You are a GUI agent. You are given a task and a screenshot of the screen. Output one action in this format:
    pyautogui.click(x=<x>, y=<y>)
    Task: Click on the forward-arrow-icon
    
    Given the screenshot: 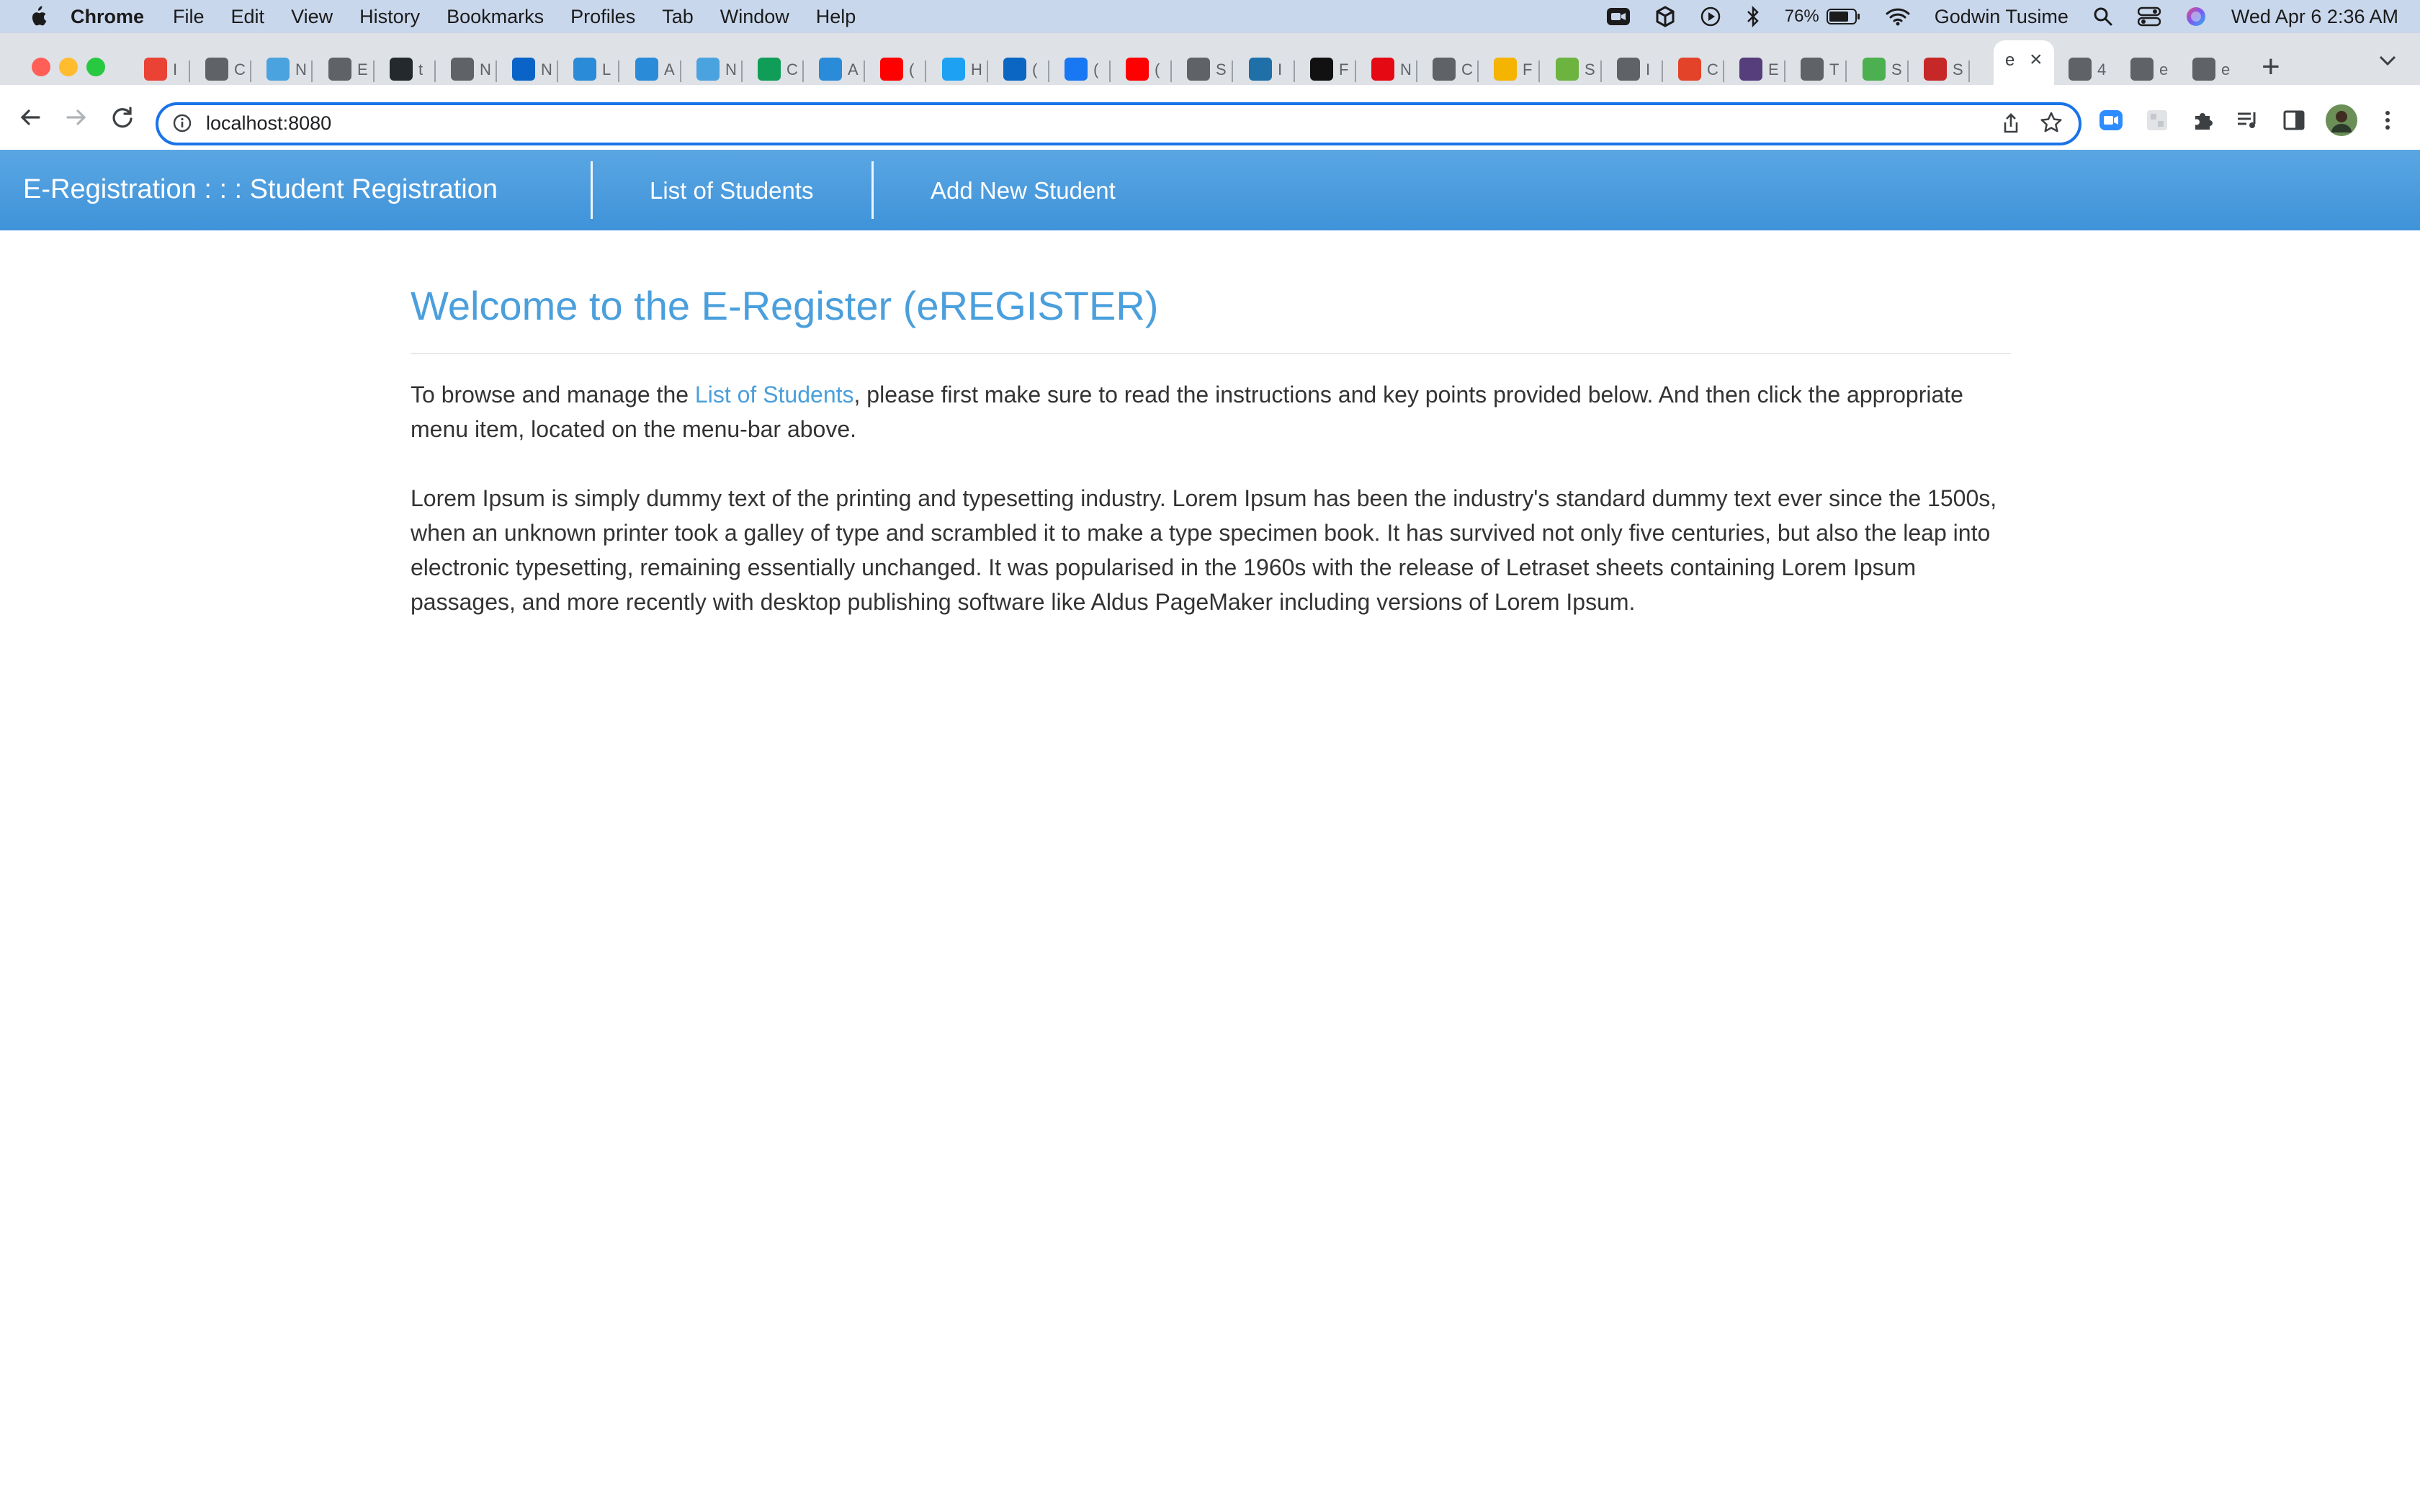 What is the action you would take?
    pyautogui.click(x=76, y=117)
    